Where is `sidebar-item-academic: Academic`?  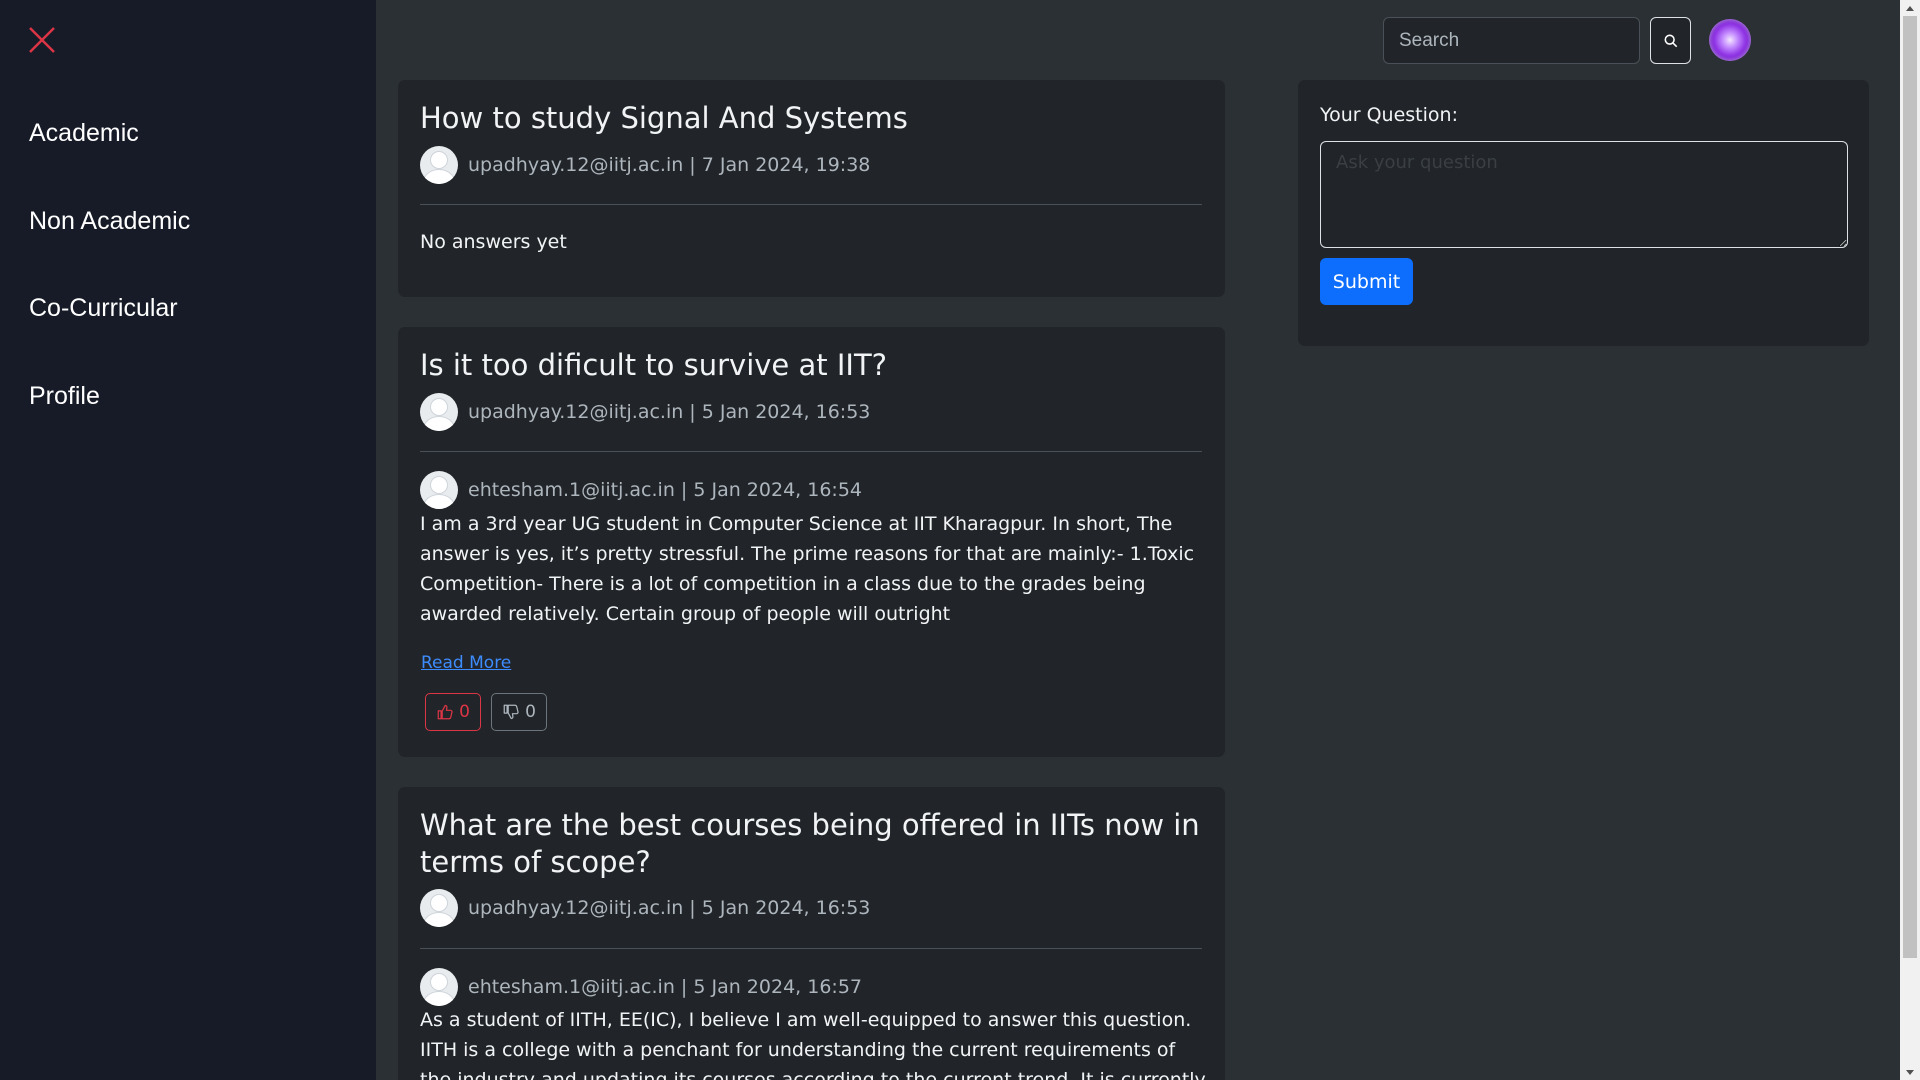
sidebar-item-academic: Academic is located at coordinates (84, 133).